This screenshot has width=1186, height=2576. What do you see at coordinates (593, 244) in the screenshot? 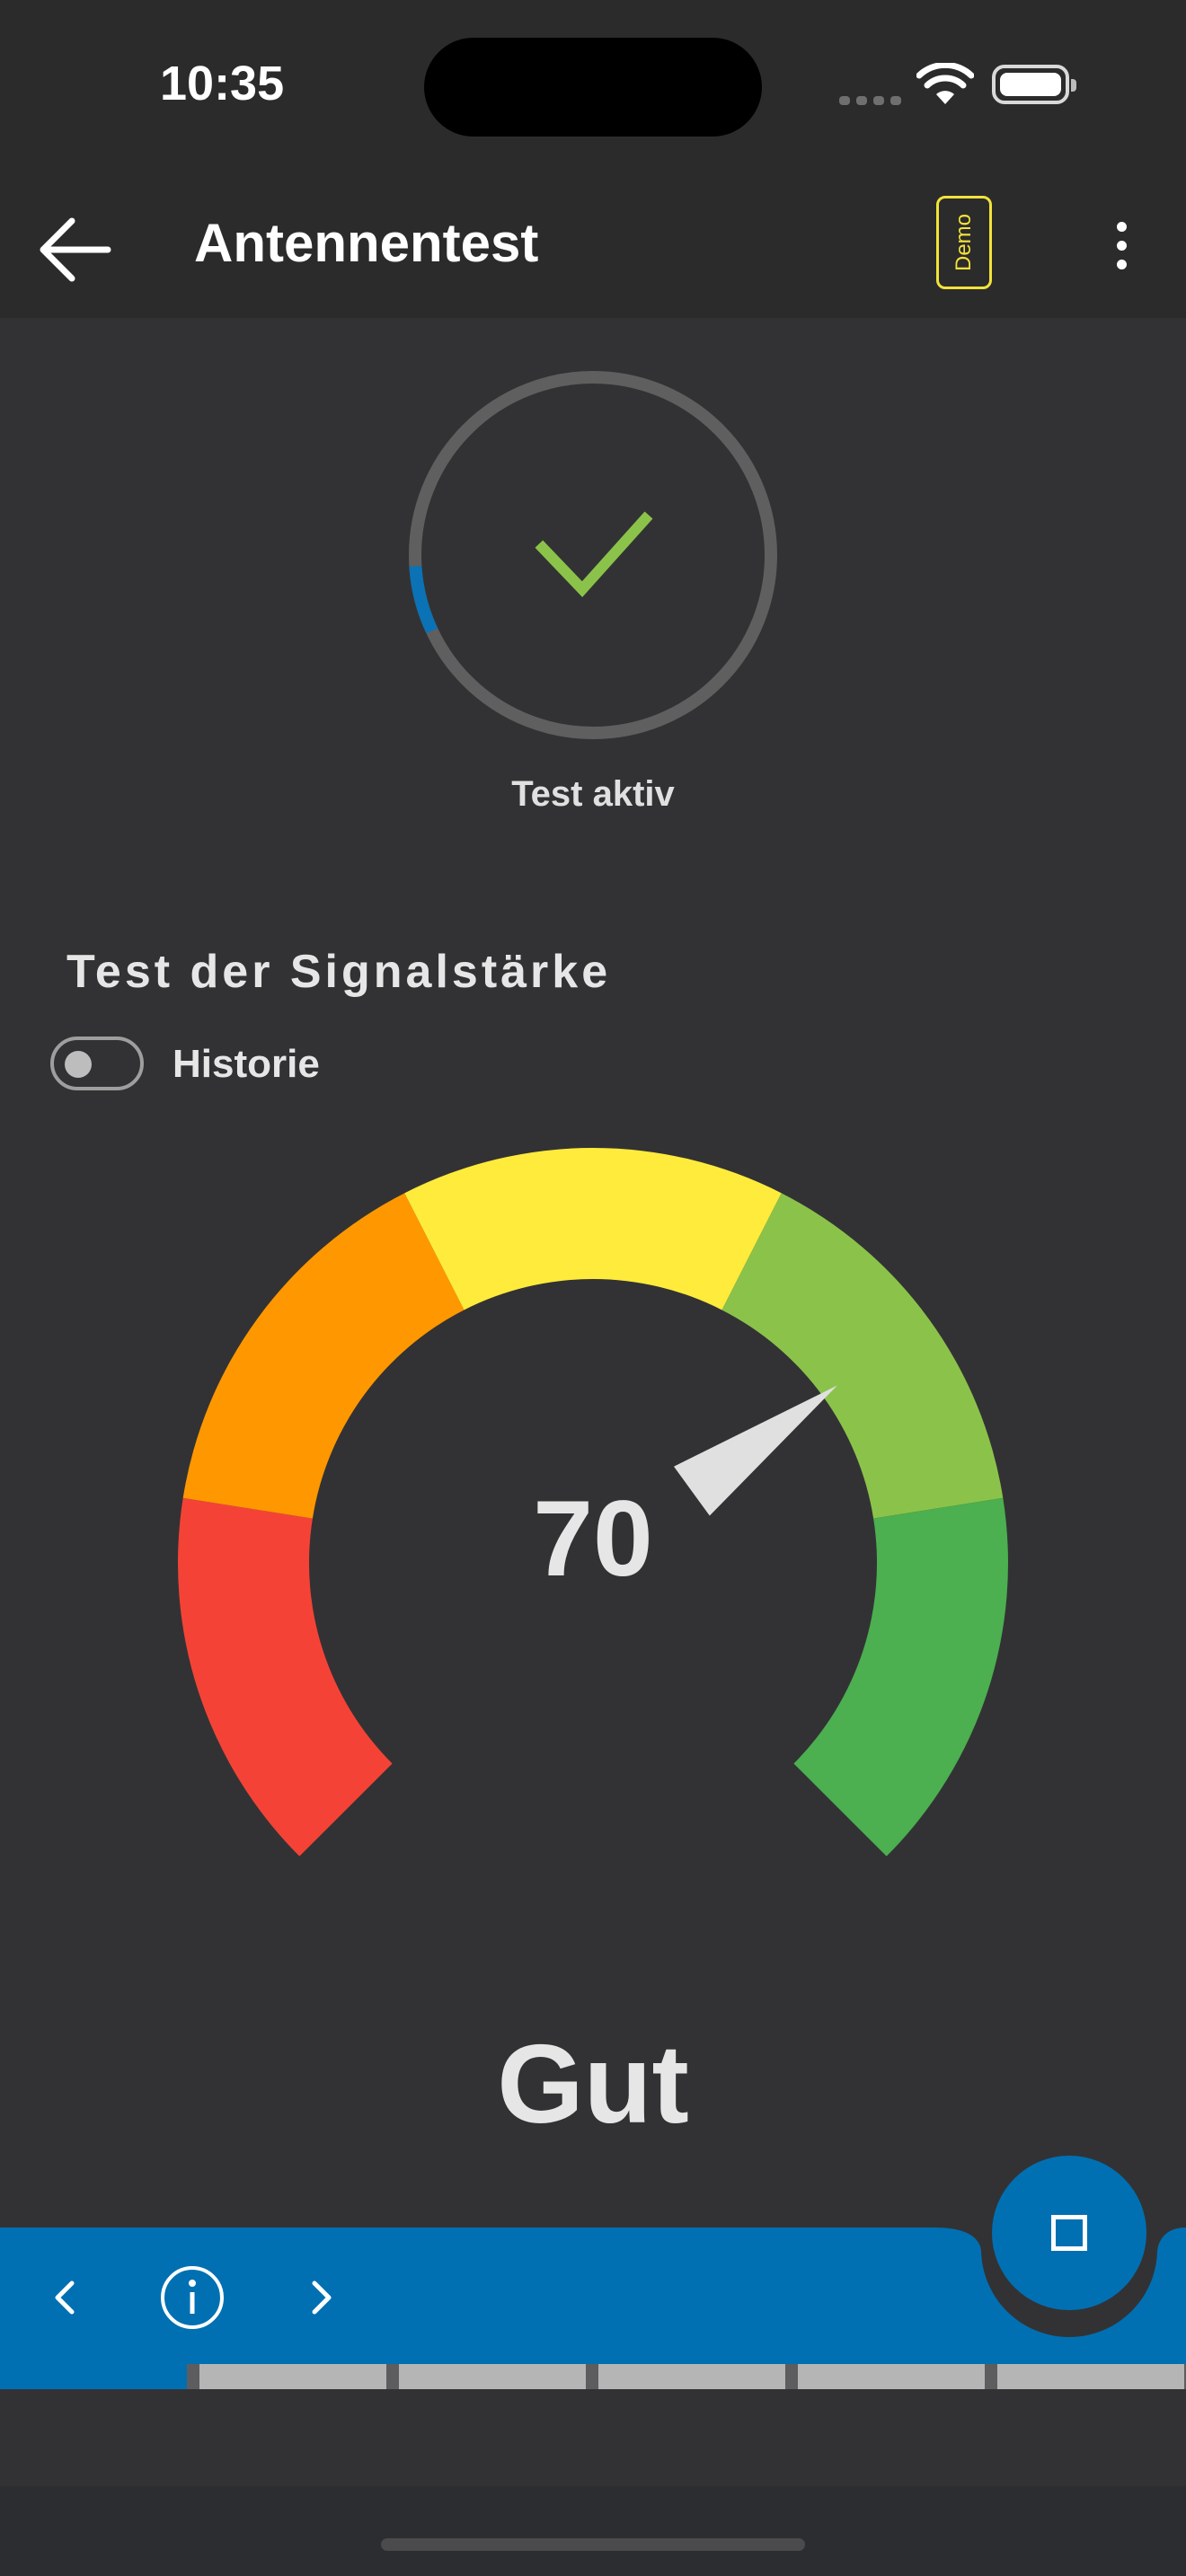
I see `app-bar: Antennentest Demo` at bounding box center [593, 244].